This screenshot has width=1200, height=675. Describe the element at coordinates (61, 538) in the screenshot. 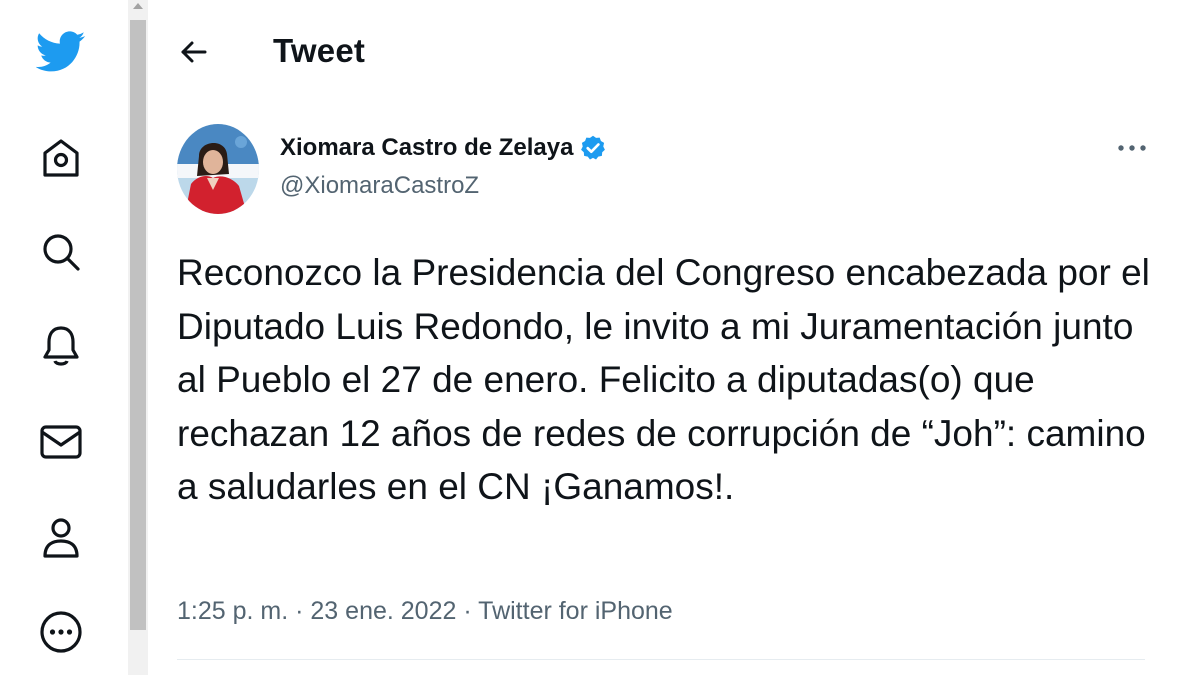

I see `profile-icon` at that location.